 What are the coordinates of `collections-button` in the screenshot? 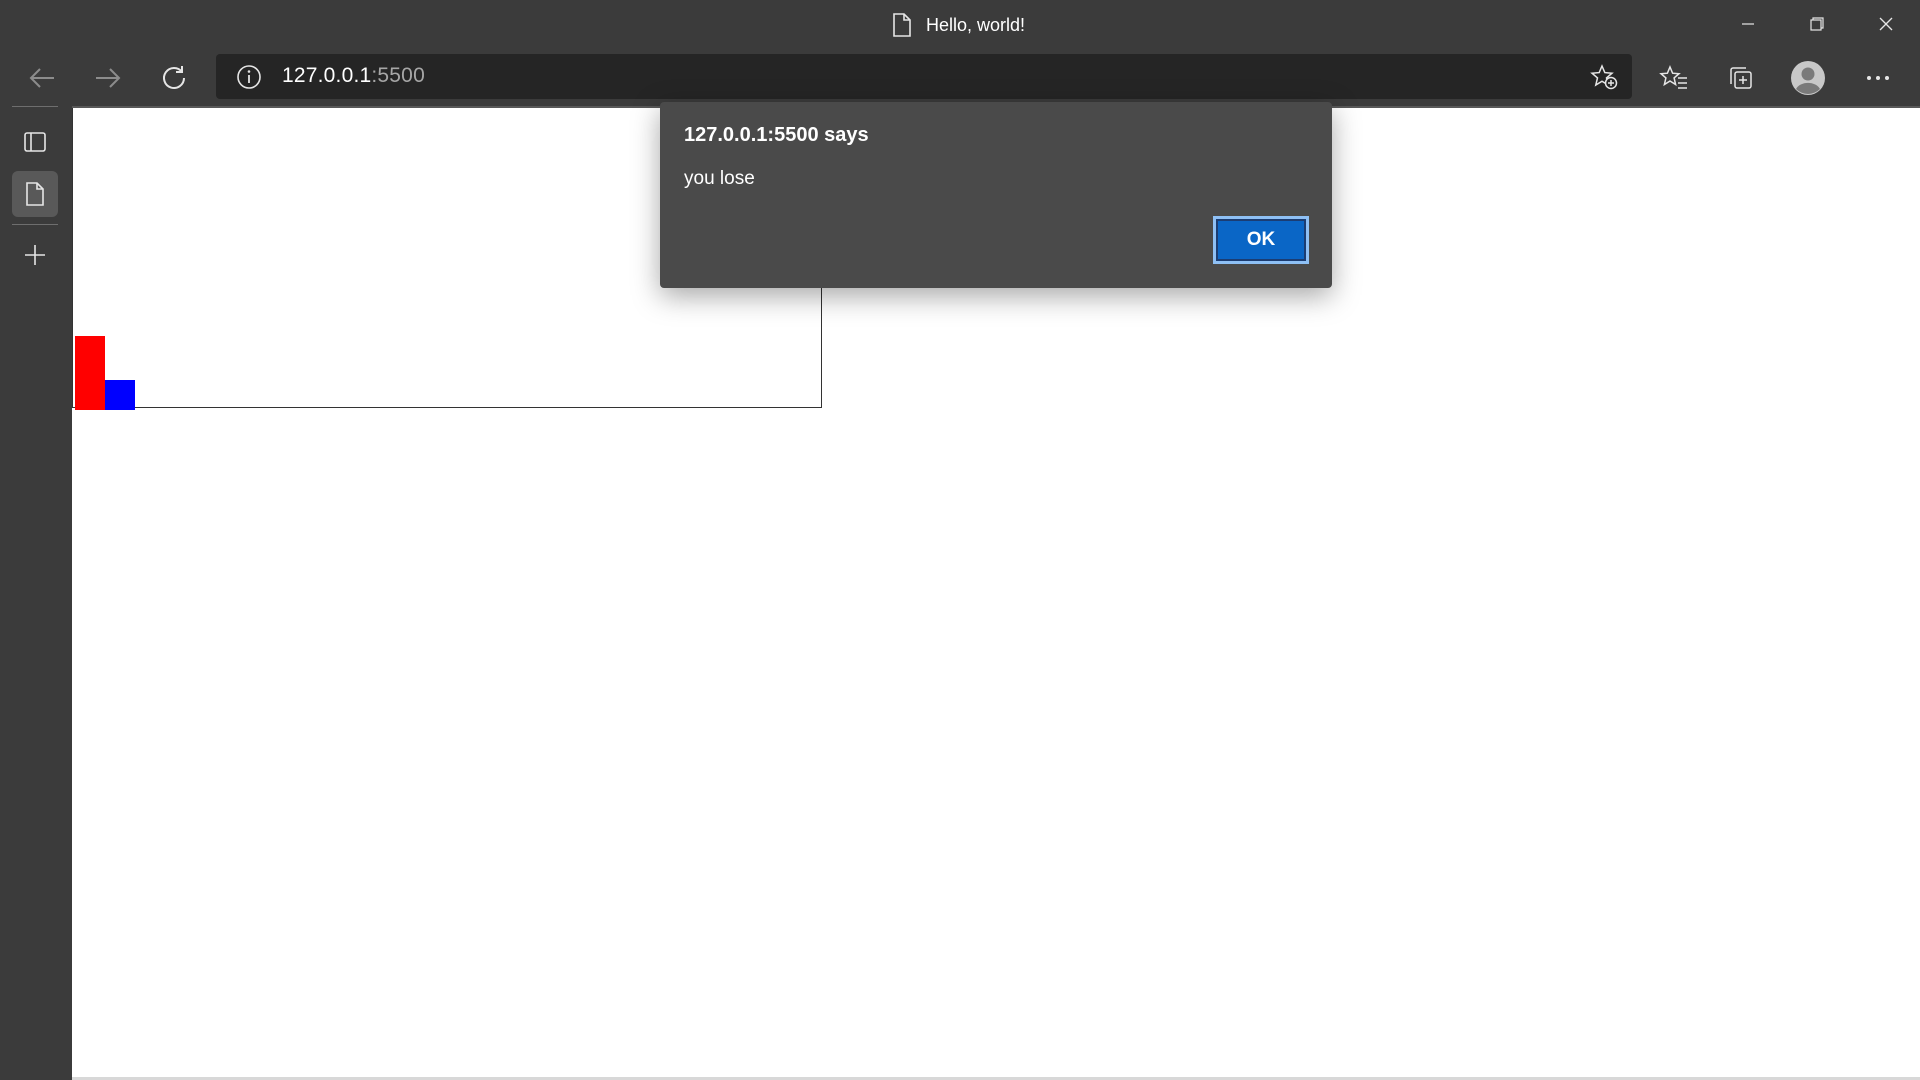 It's located at (1740, 78).